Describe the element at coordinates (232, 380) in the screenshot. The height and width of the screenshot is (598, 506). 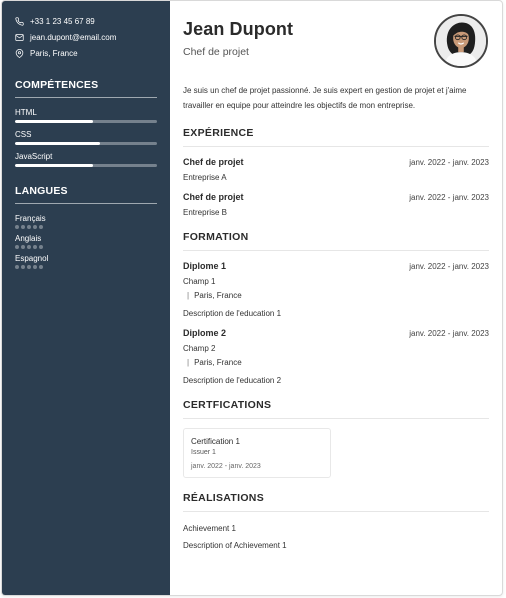
I see `education-description: Description de l'education 2` at that location.